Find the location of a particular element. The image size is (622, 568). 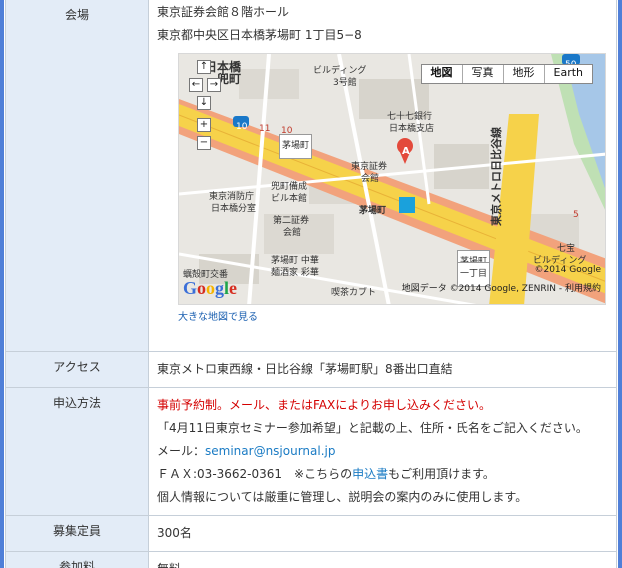

map-route-10b: 10 is located at coordinates (287, 131).